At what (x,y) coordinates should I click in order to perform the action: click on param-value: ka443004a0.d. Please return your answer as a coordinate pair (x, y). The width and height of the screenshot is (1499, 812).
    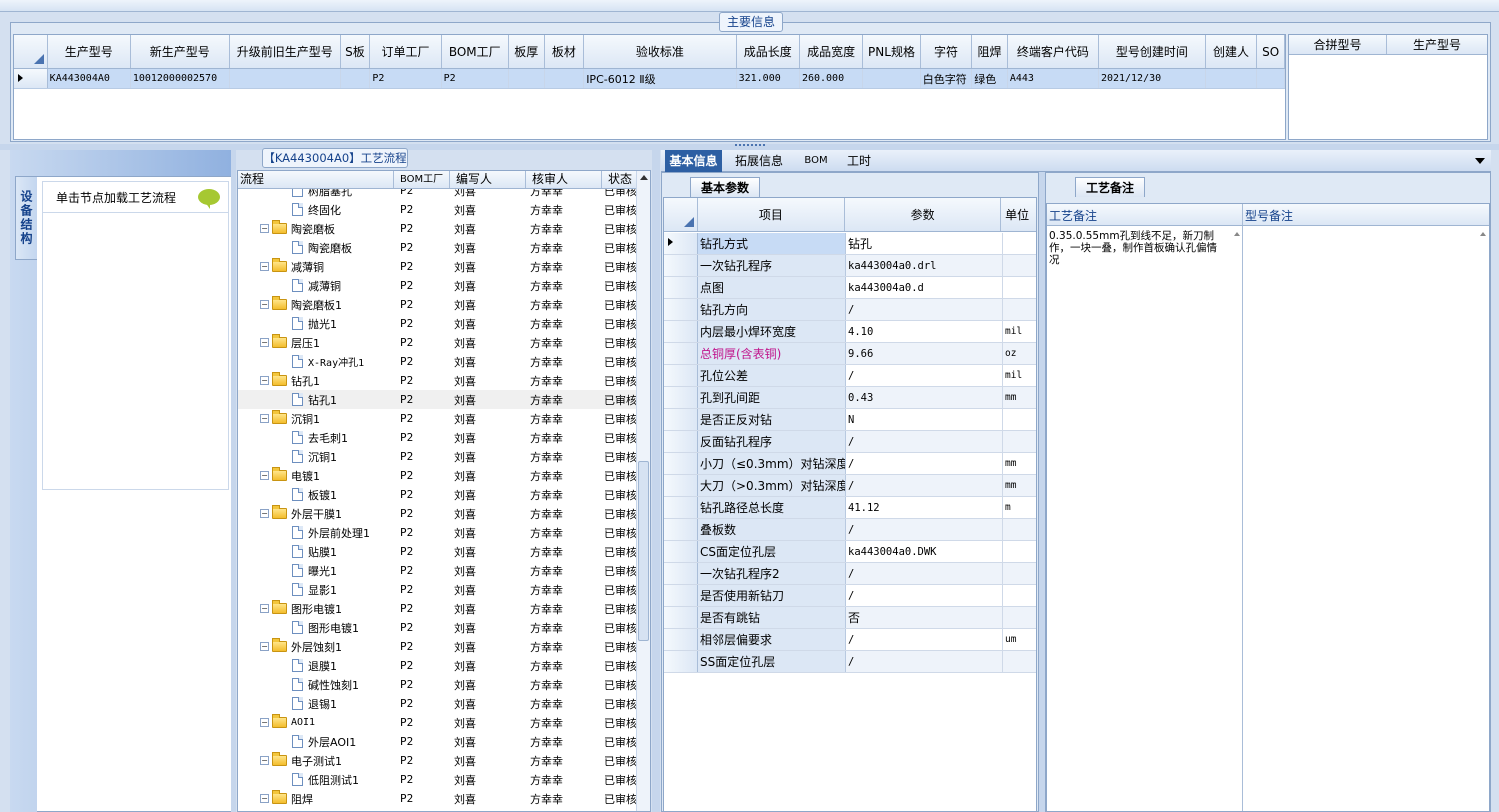
    Looking at the image, I should click on (924, 287).